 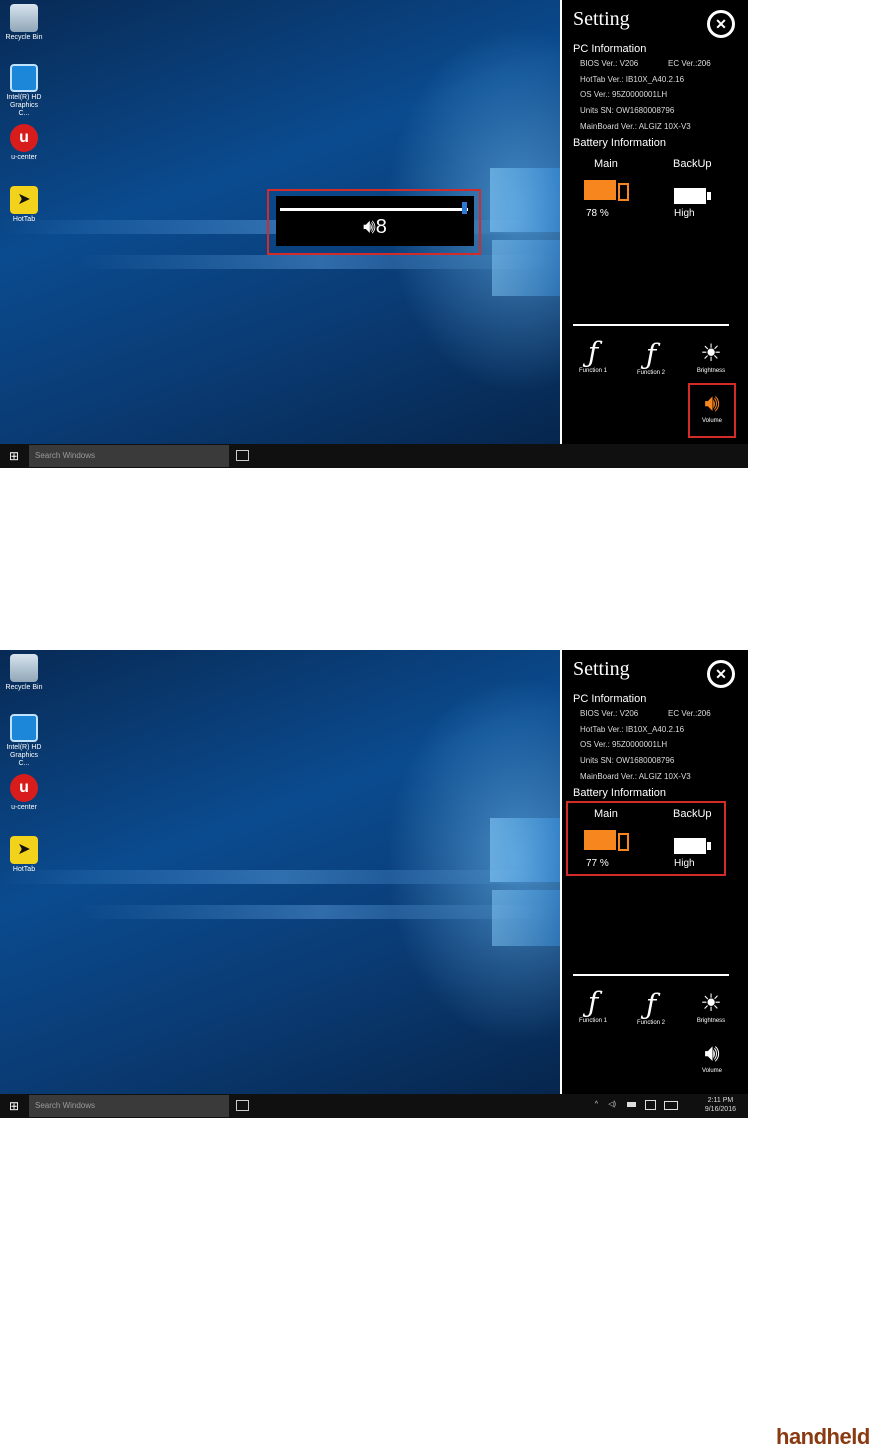 What do you see at coordinates (671, 1105) in the screenshot?
I see `keyboard-icon` at bounding box center [671, 1105].